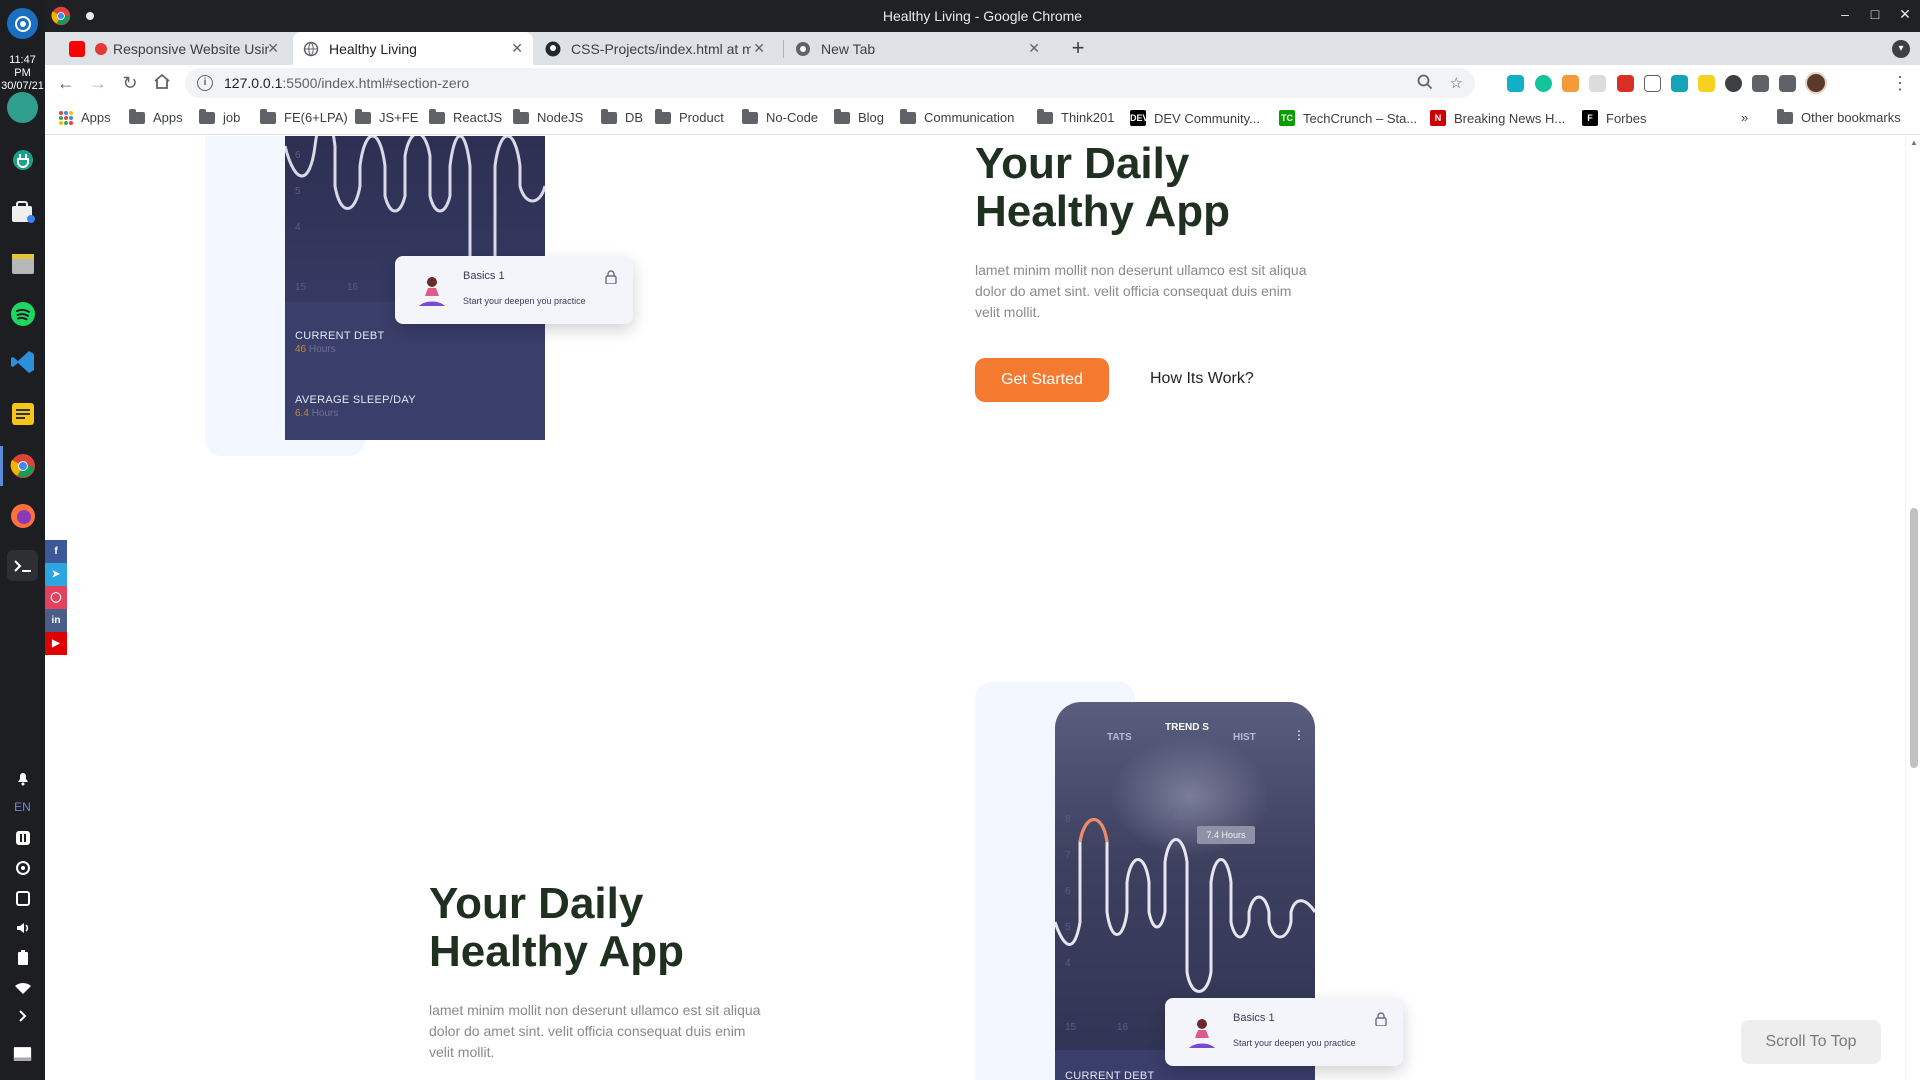 The image size is (1920, 1080). I want to click on bookmark-label: job, so click(232, 117).